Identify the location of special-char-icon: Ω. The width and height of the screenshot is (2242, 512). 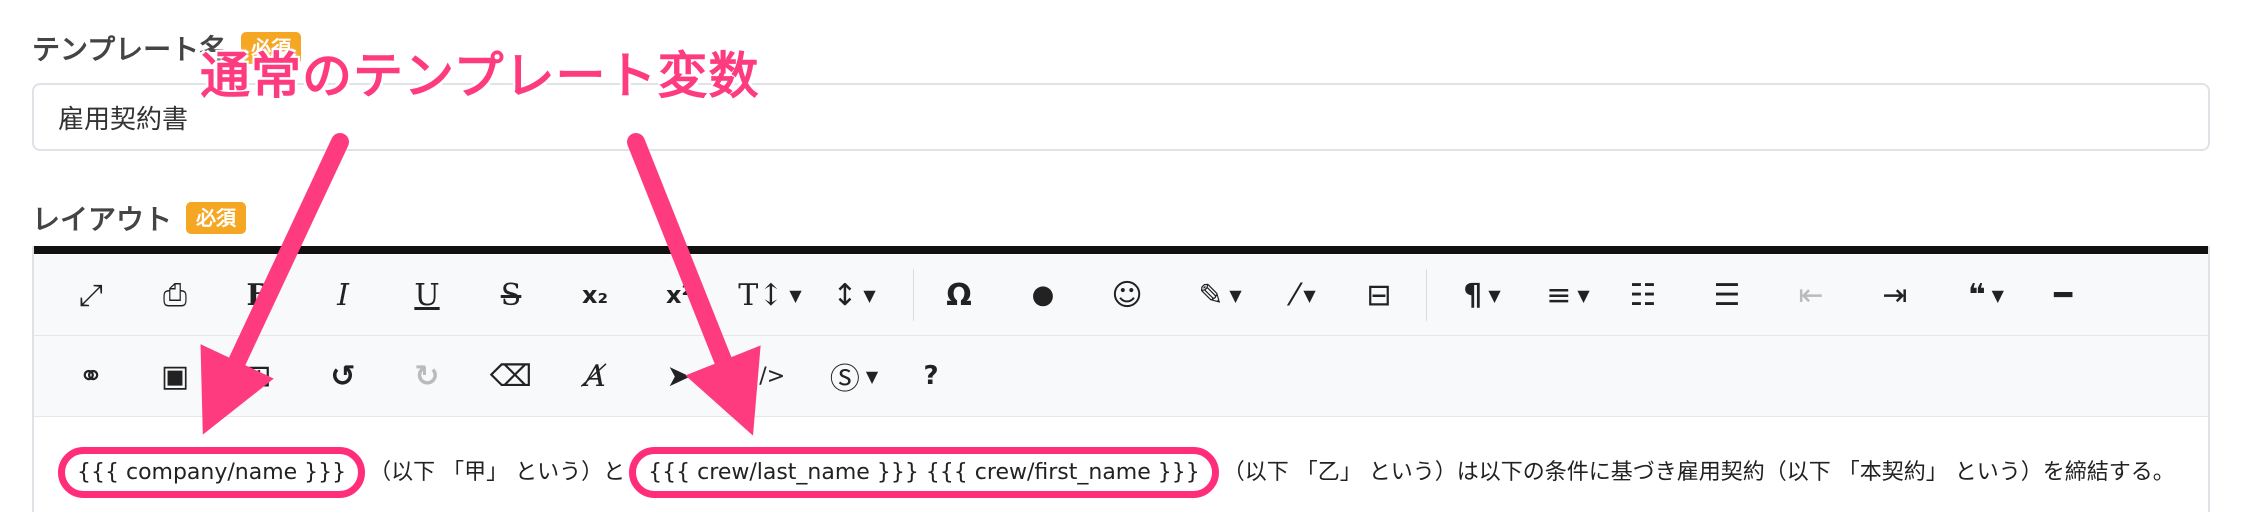
(959, 295).